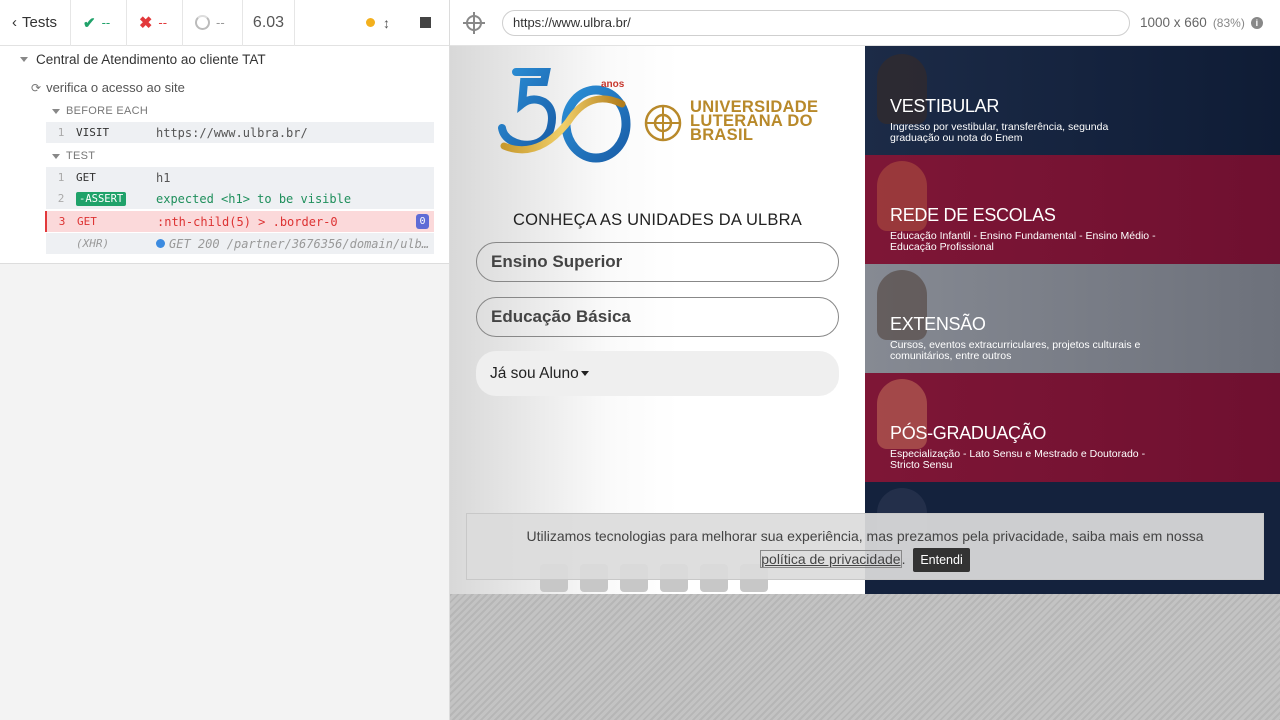  Describe the element at coordinates (425, 22) in the screenshot. I see `stop-icon` at that location.